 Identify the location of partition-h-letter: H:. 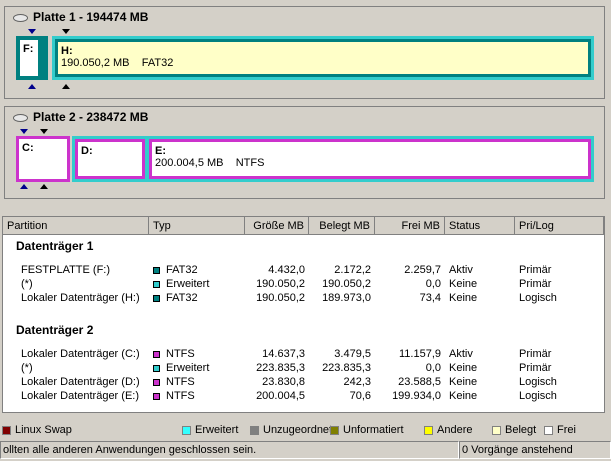
(67, 51).